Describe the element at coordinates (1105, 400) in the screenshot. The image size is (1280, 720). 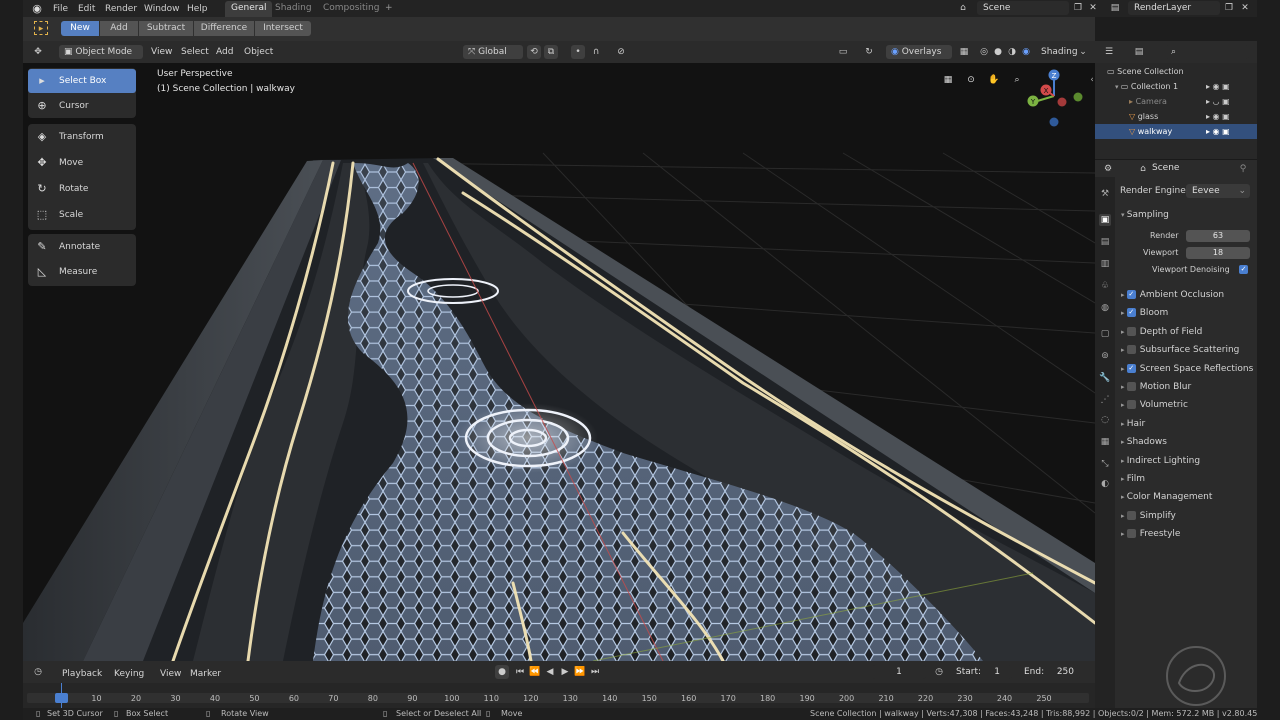
I see `particles-tab-icon: ⋰` at that location.